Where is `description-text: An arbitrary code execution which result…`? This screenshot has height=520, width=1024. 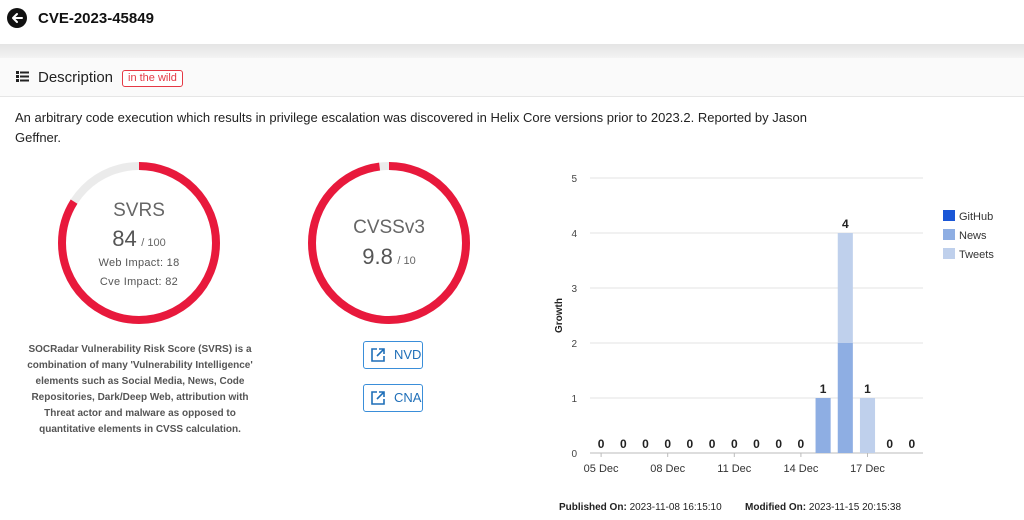 description-text: An arbitrary code execution which result… is located at coordinates (411, 127).